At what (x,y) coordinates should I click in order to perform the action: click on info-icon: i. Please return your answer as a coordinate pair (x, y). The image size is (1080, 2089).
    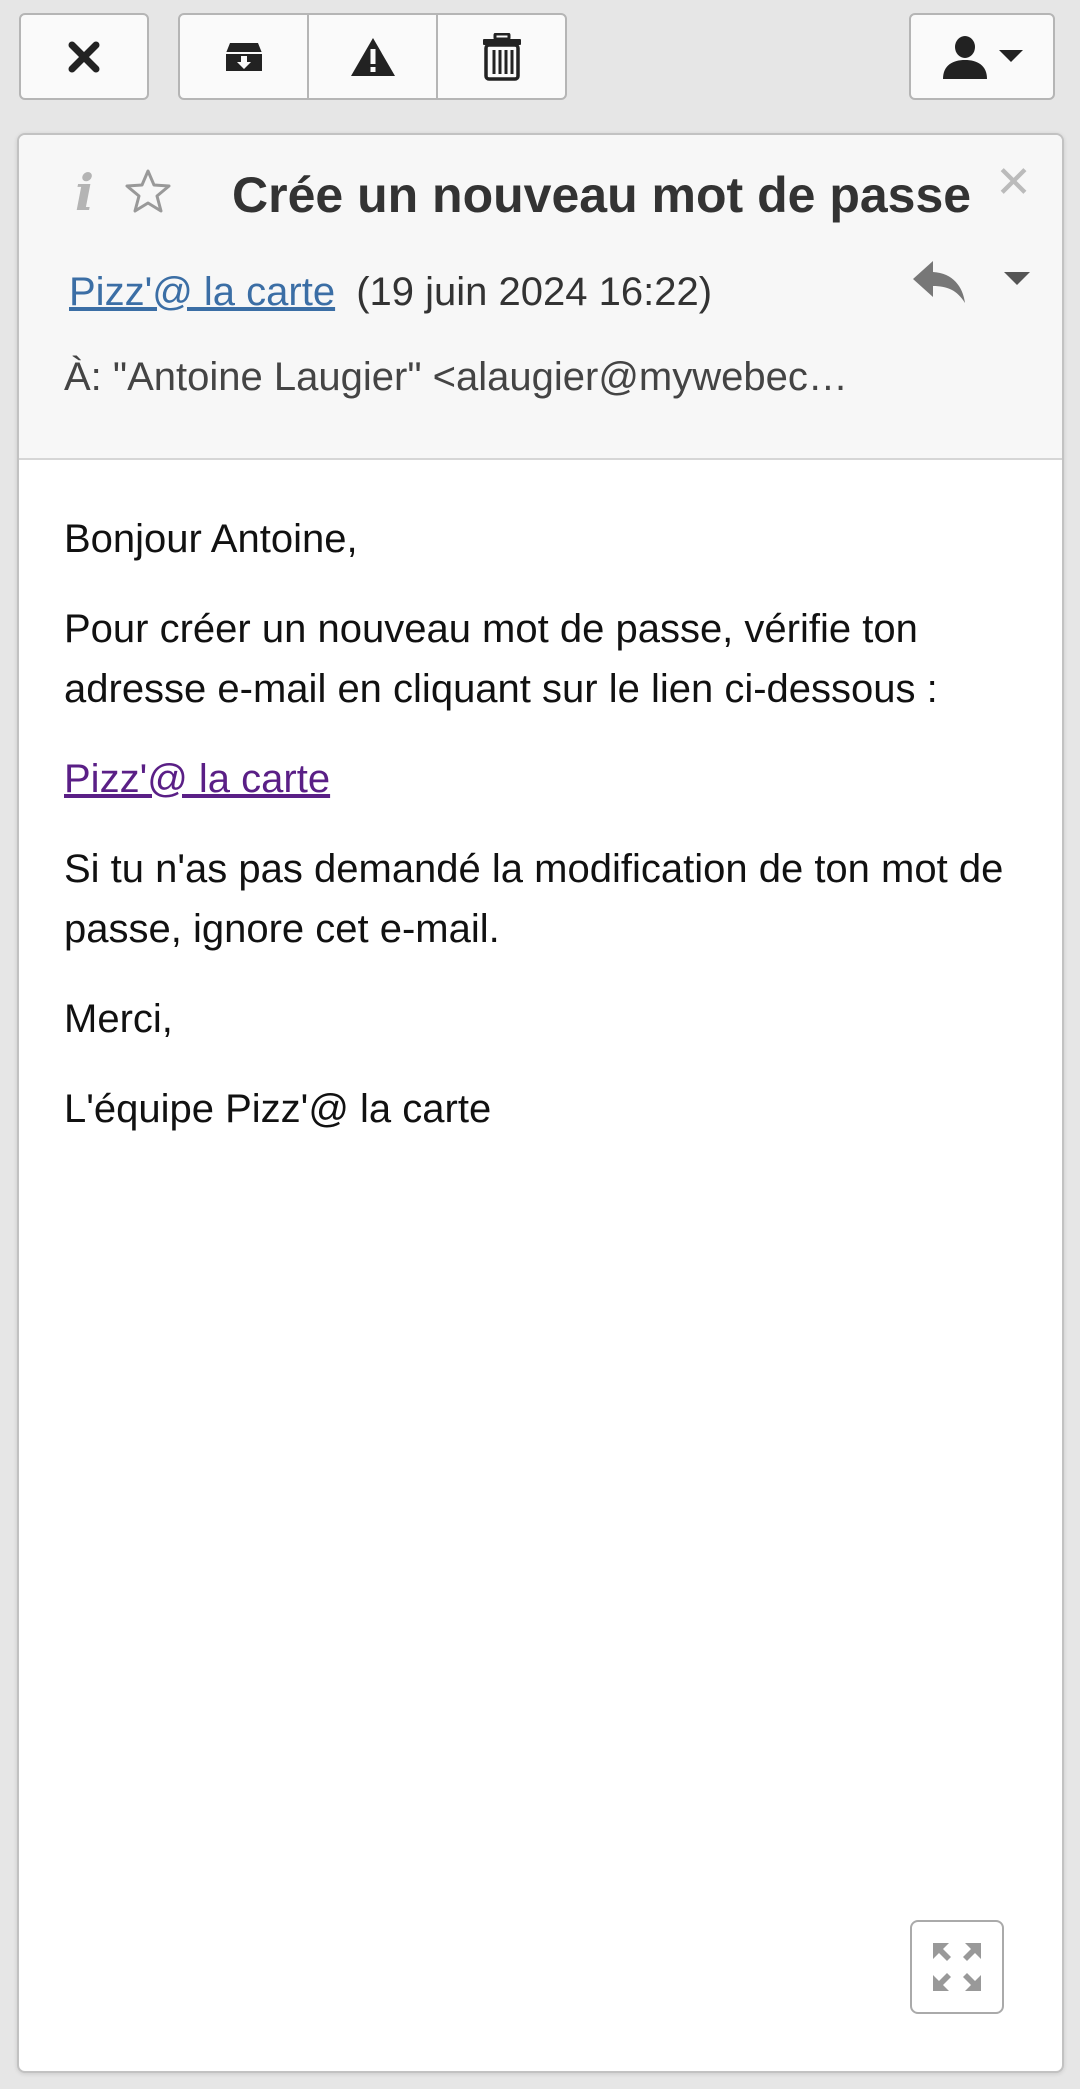
    Looking at the image, I should click on (84, 192).